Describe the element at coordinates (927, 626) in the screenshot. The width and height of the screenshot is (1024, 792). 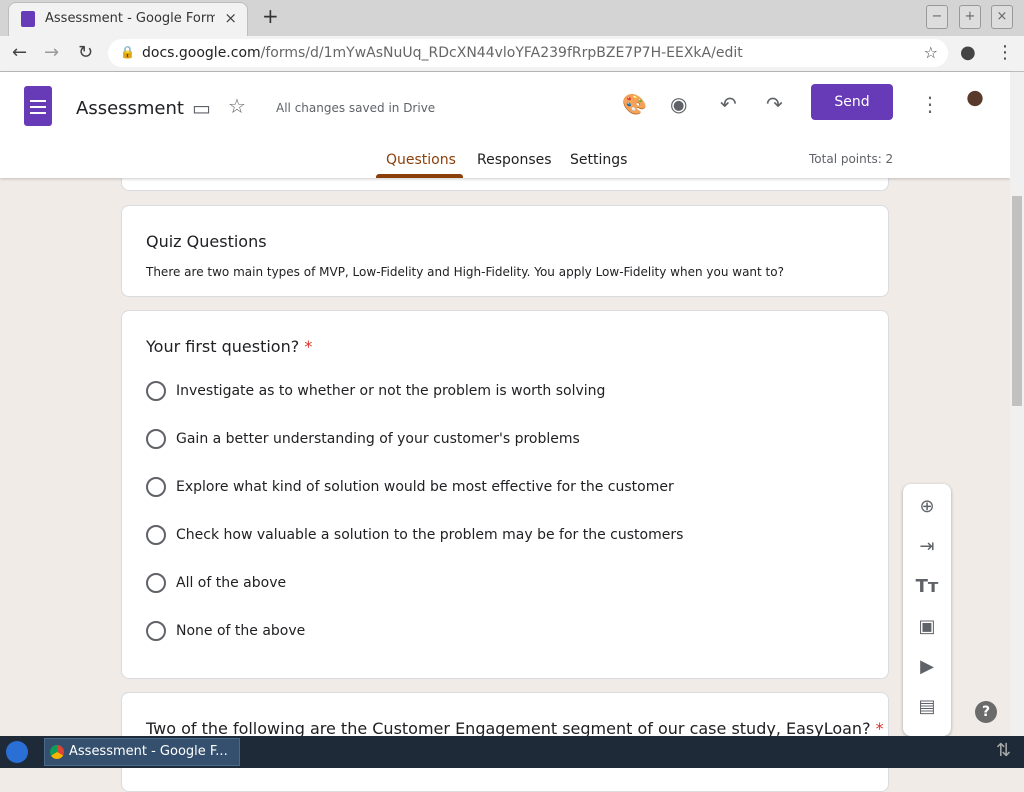
I see `add-image-icon: ▣` at that location.